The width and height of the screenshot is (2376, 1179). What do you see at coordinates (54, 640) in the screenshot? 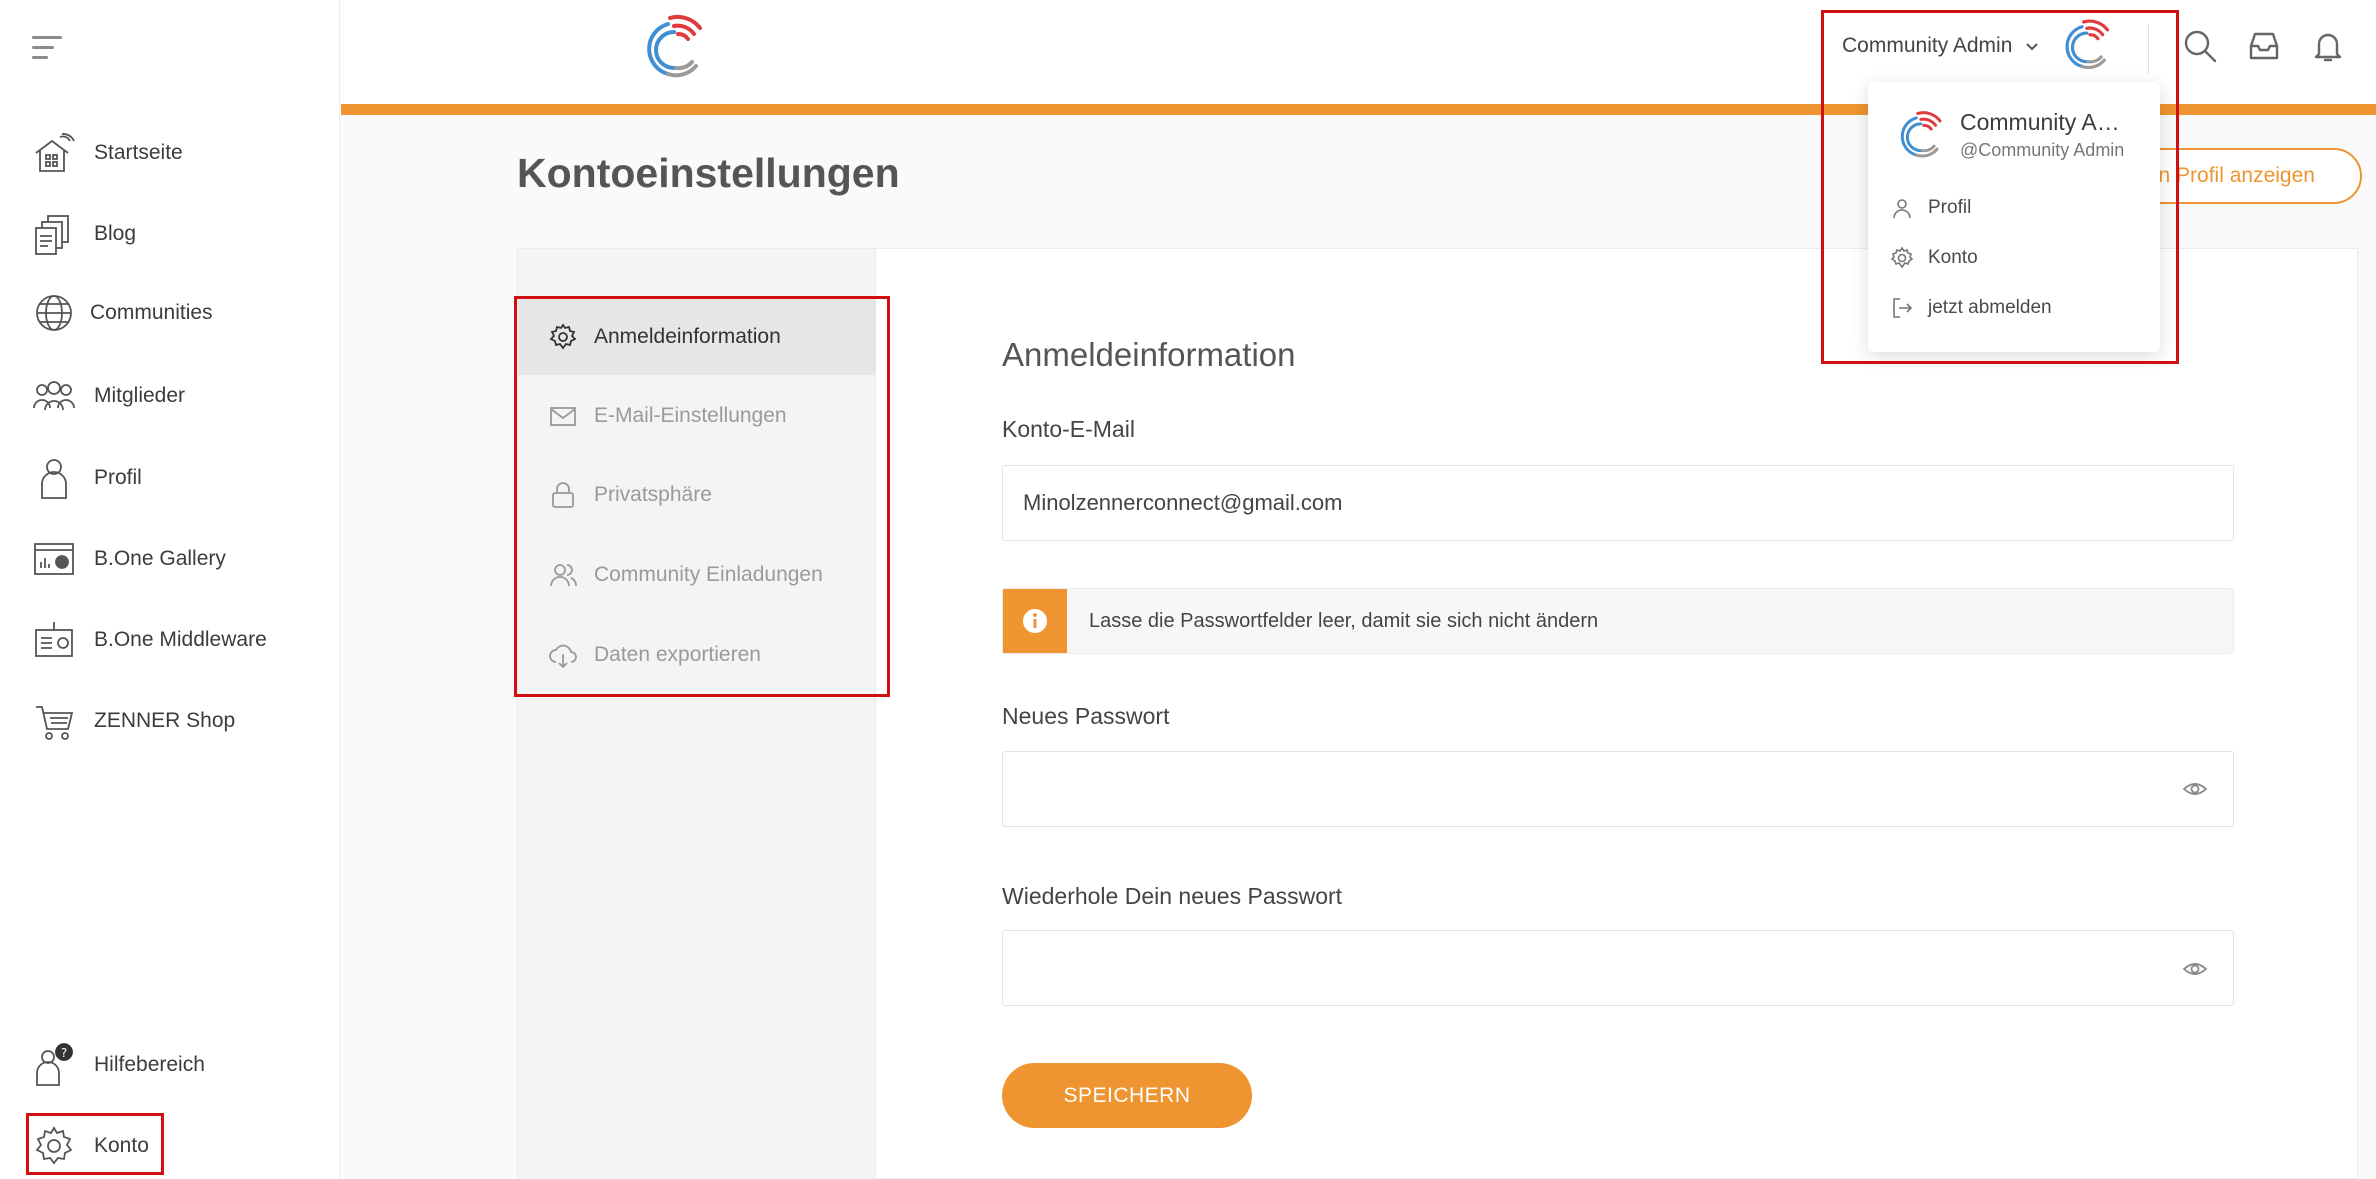
I see `gateway-device-icon` at bounding box center [54, 640].